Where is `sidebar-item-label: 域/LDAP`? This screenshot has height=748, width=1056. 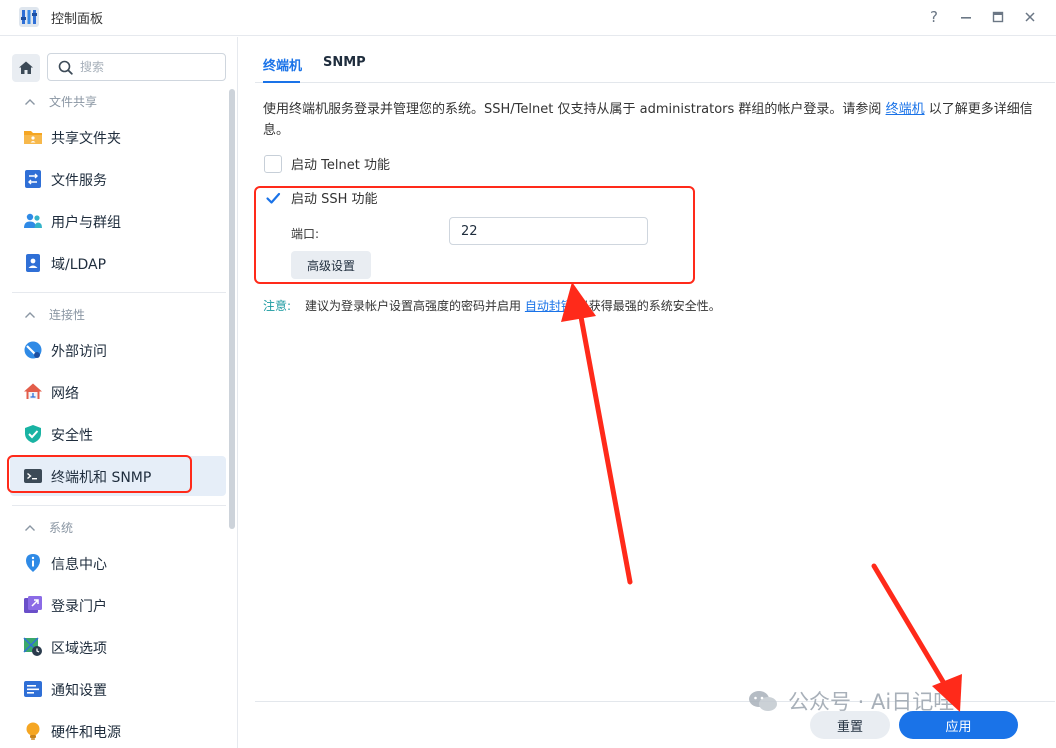
sidebar-item-label: 域/LDAP is located at coordinates (79, 265).